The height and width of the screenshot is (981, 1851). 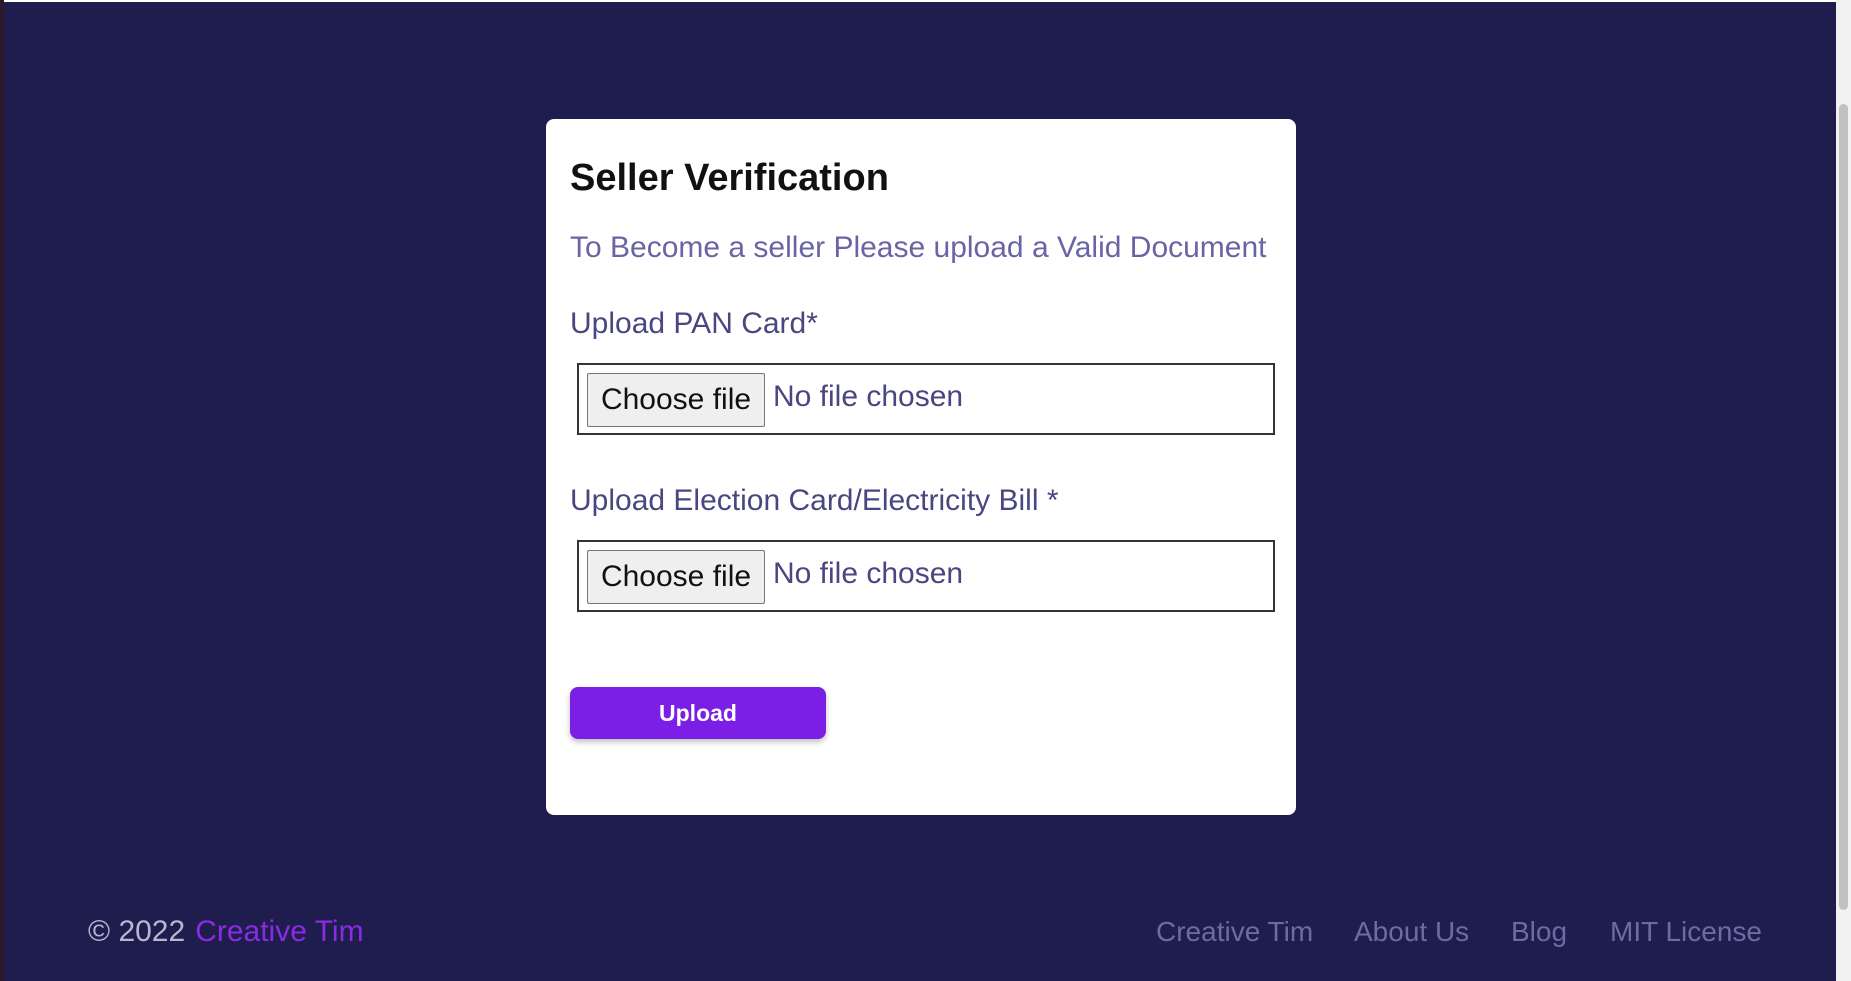 I want to click on election-card-file-status: No file chosen, so click(x=868, y=573).